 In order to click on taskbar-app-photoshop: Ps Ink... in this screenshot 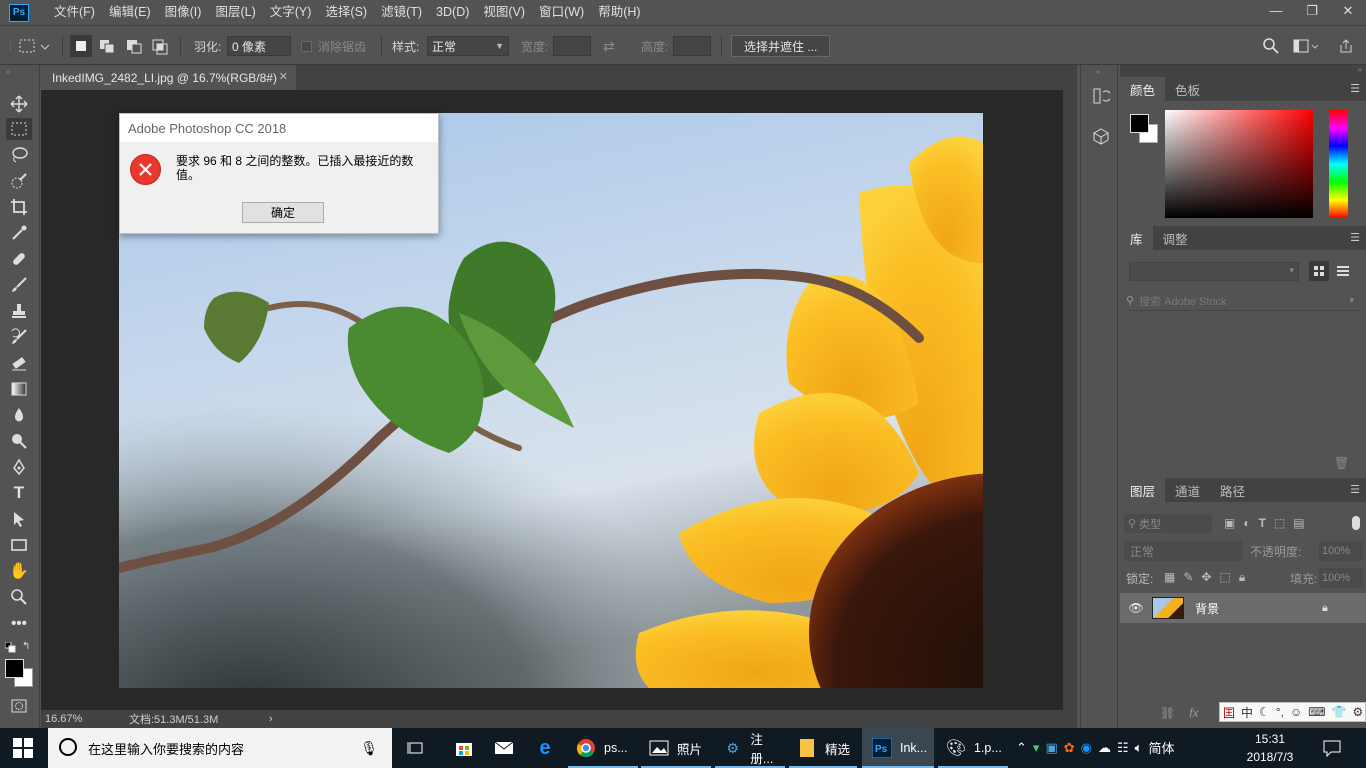, I will do `click(898, 748)`.